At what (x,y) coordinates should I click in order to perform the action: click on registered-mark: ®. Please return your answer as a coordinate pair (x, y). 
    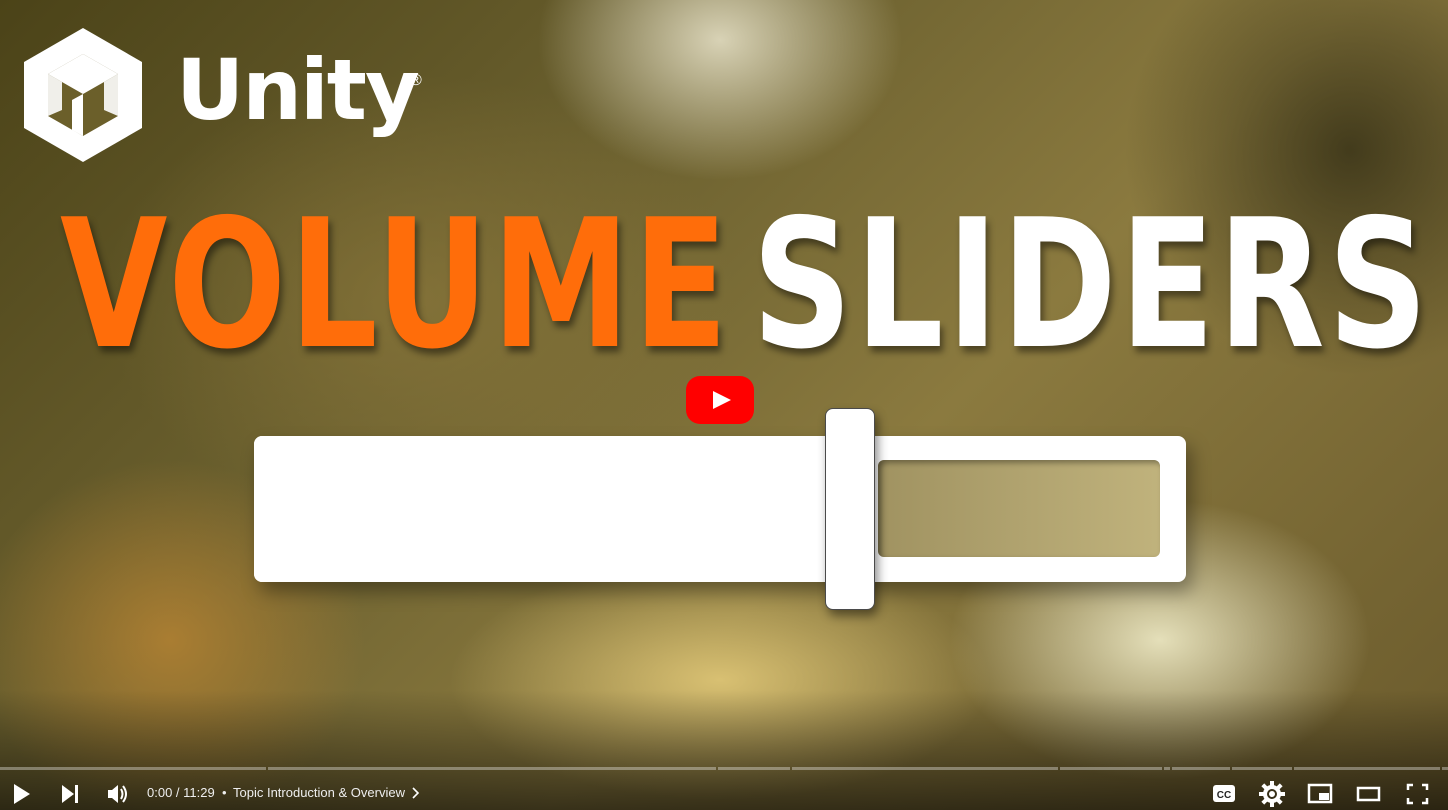
    Looking at the image, I should click on (416, 80).